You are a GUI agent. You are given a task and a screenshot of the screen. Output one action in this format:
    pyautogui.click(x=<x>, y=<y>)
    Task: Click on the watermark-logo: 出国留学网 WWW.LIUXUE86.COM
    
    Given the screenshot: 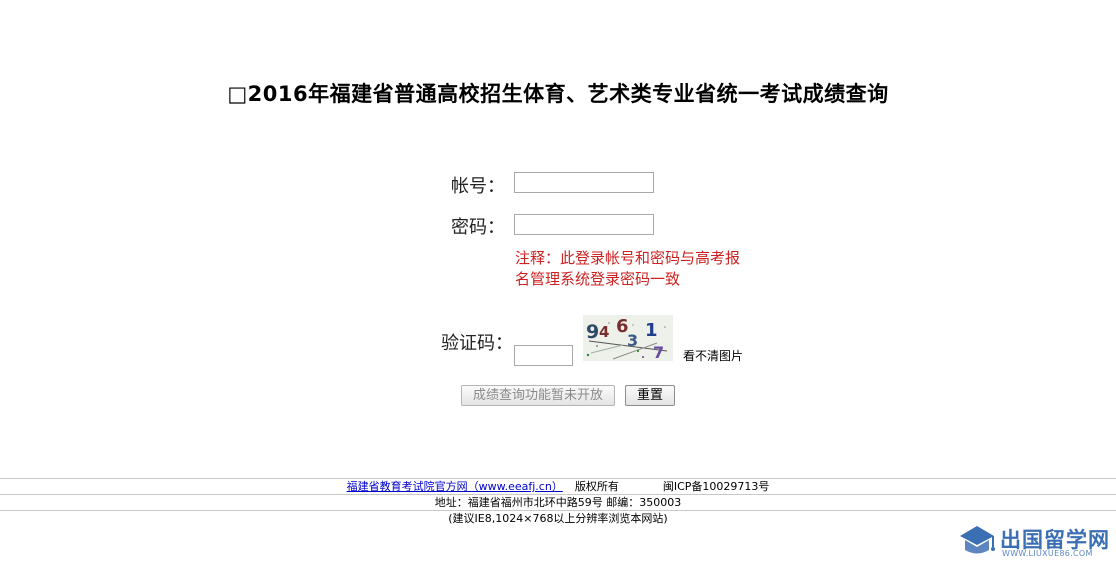 What is the action you would take?
    pyautogui.click(x=1034, y=541)
    